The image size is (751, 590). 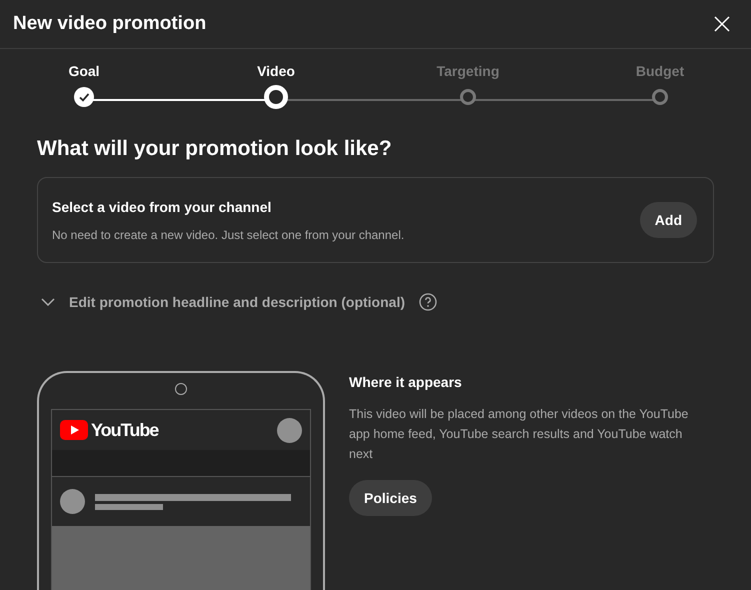 What do you see at coordinates (428, 302) in the screenshot?
I see `help-icon` at bounding box center [428, 302].